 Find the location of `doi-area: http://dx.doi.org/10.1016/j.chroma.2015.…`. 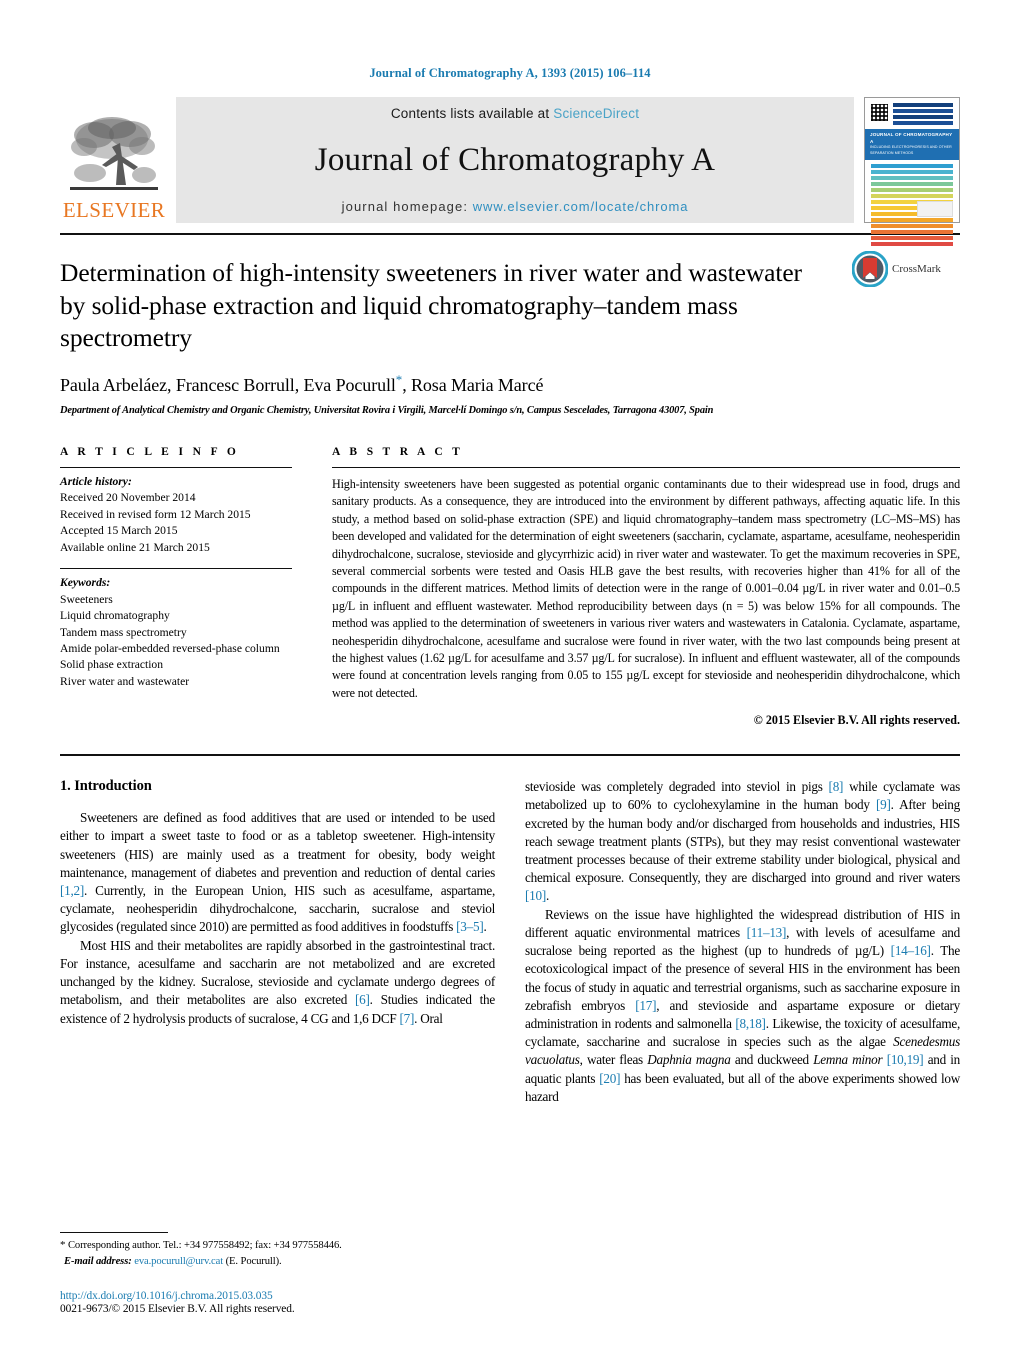

doi-area: http://dx.doi.org/10.1016/j.chroma.2015.… is located at coordinates (277, 1302).